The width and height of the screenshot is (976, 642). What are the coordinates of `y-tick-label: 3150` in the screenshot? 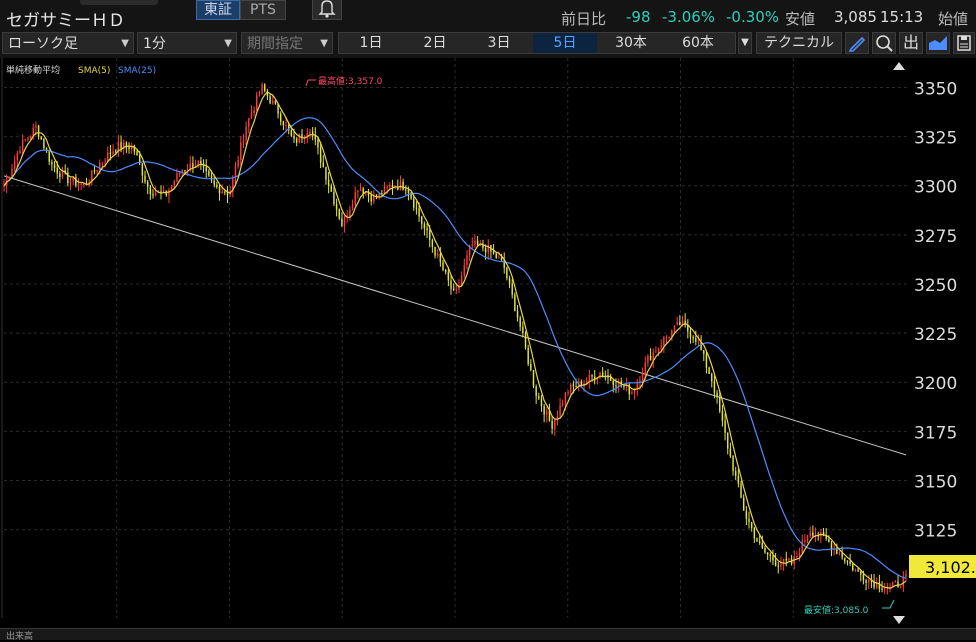 It's located at (935, 482).